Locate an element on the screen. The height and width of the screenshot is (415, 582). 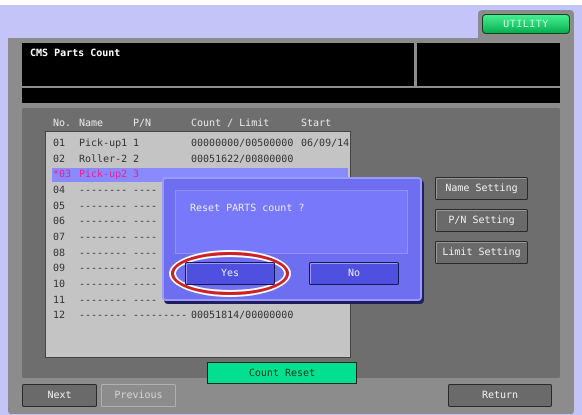
column-header: No. is located at coordinates (62, 123).